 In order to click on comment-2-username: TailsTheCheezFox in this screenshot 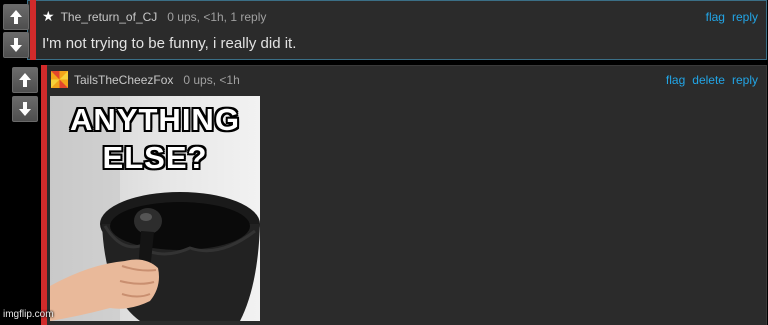, I will do `click(123, 80)`.